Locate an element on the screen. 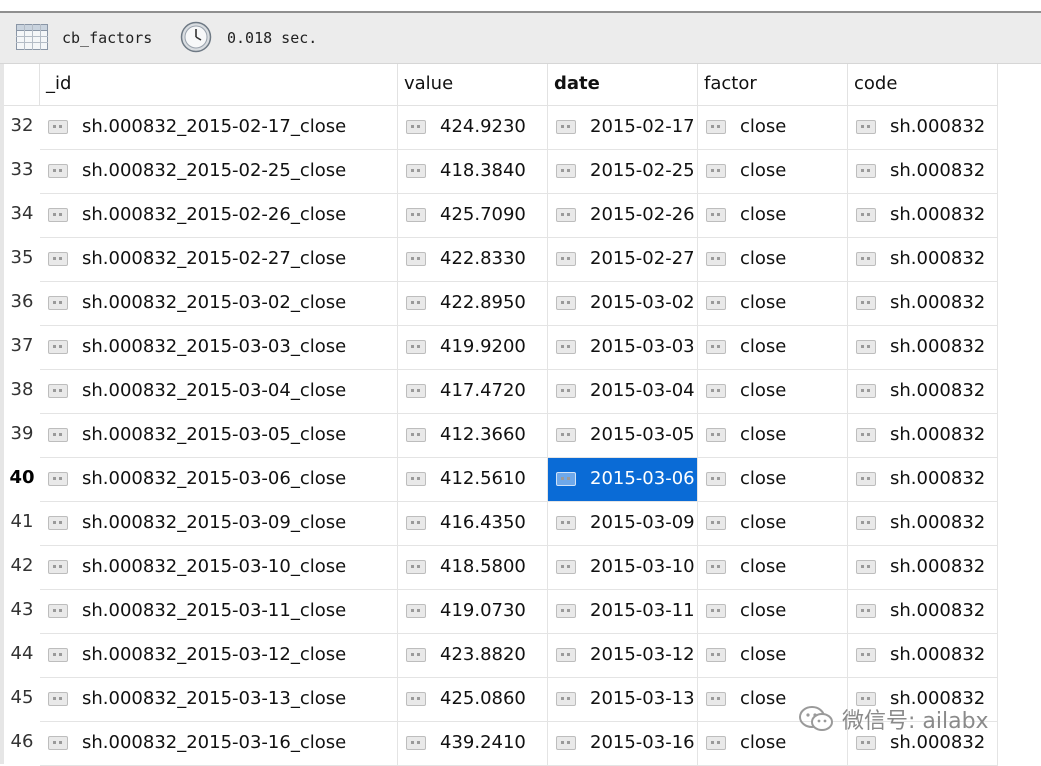 This screenshot has height=766, width=1041. cell-value: 417.4720 is located at coordinates (473, 392).